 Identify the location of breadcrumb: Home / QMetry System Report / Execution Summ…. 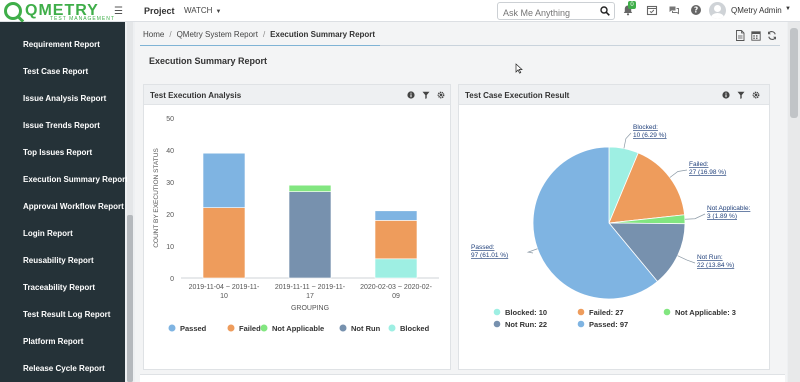
(259, 34).